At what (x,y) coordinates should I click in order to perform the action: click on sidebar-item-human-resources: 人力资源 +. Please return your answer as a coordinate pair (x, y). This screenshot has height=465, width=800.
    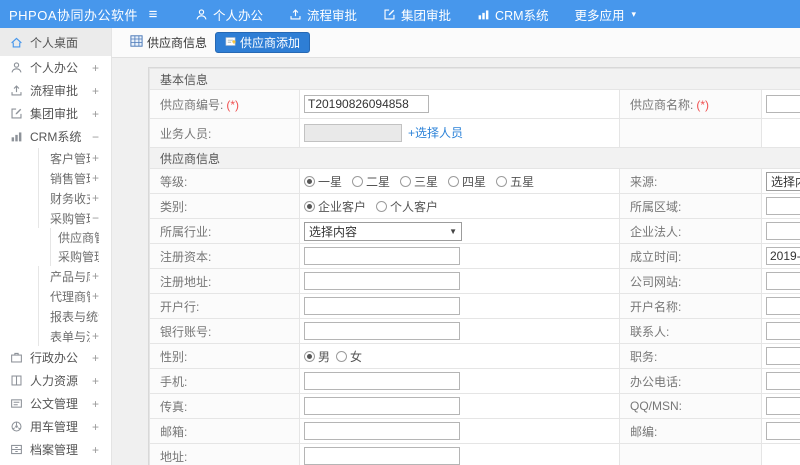
    Looking at the image, I should click on (55, 380).